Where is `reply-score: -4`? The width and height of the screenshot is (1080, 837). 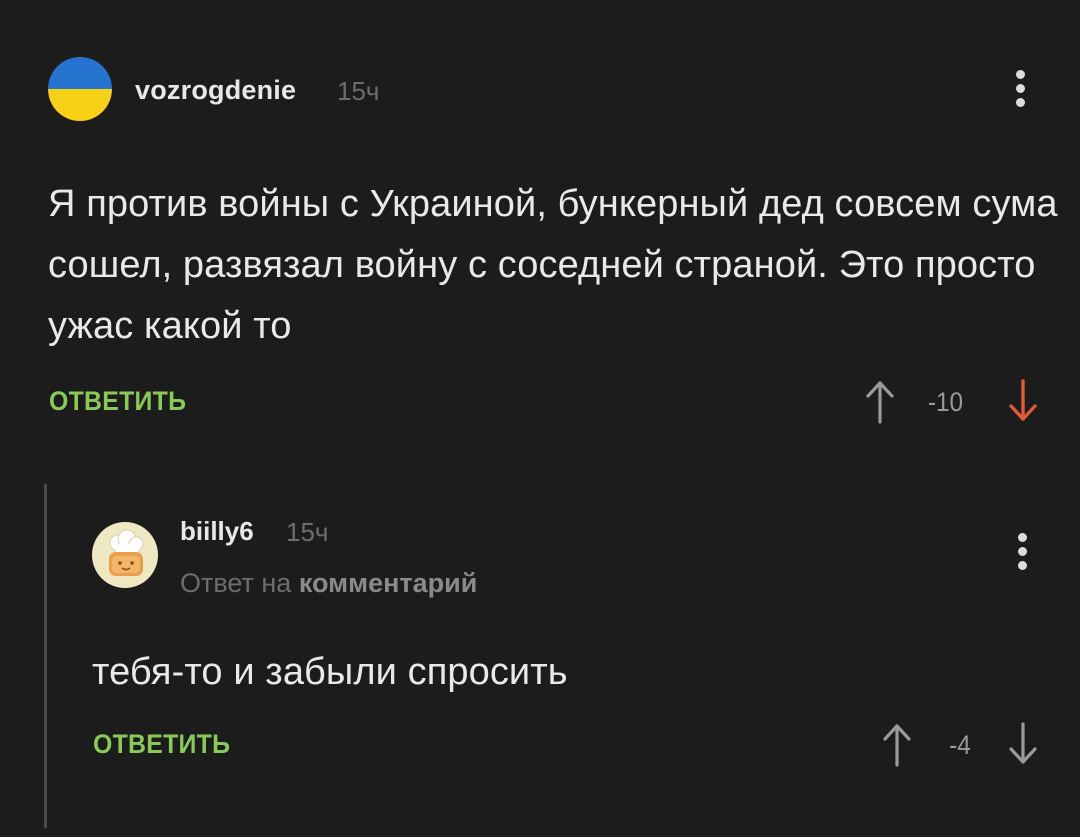 reply-score: -4 is located at coordinates (960, 745).